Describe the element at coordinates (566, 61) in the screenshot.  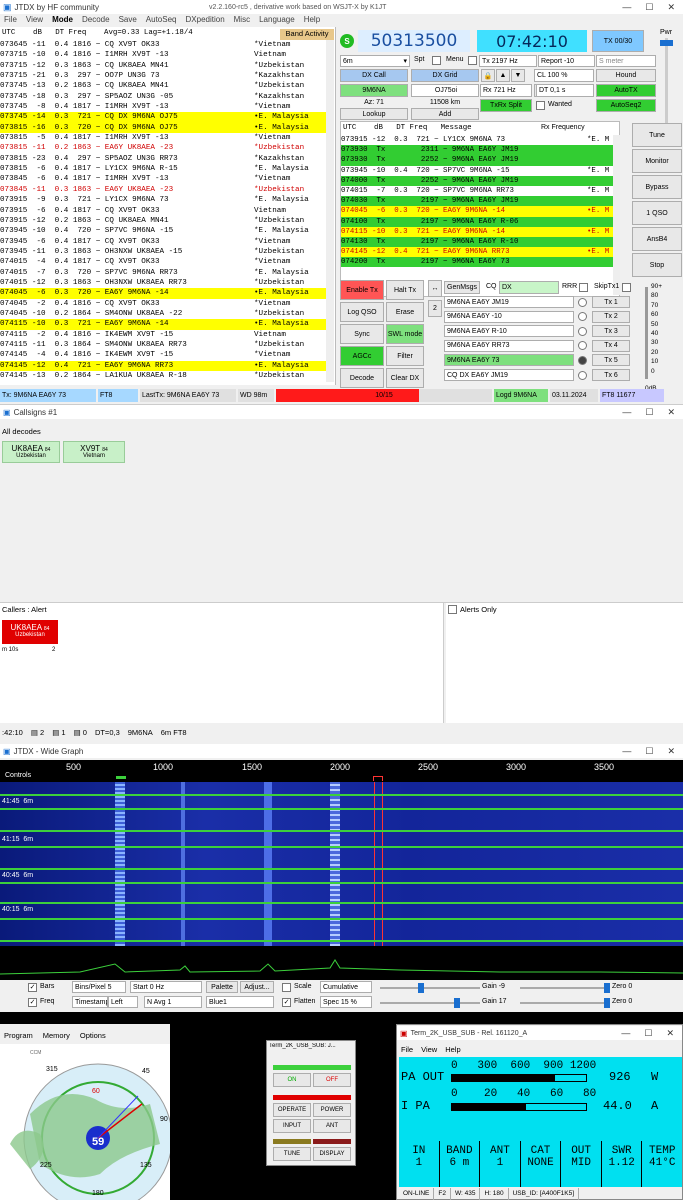
I see `report-field: Report -10` at that location.